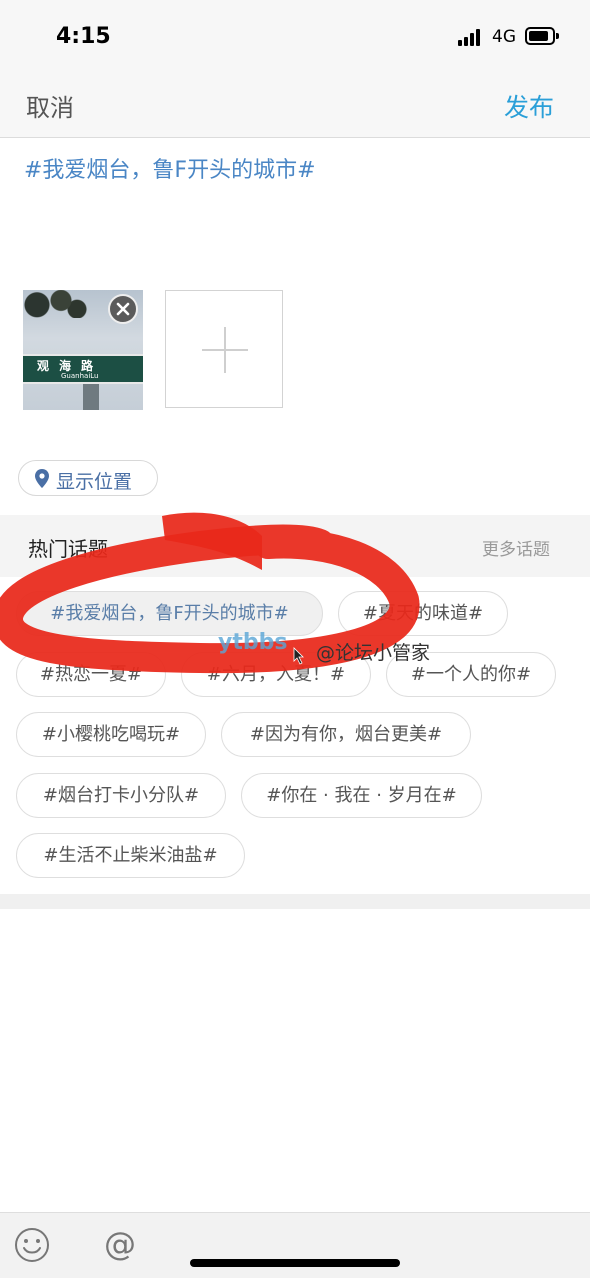  I want to click on watermark-brand: ytbbs, so click(253, 642).